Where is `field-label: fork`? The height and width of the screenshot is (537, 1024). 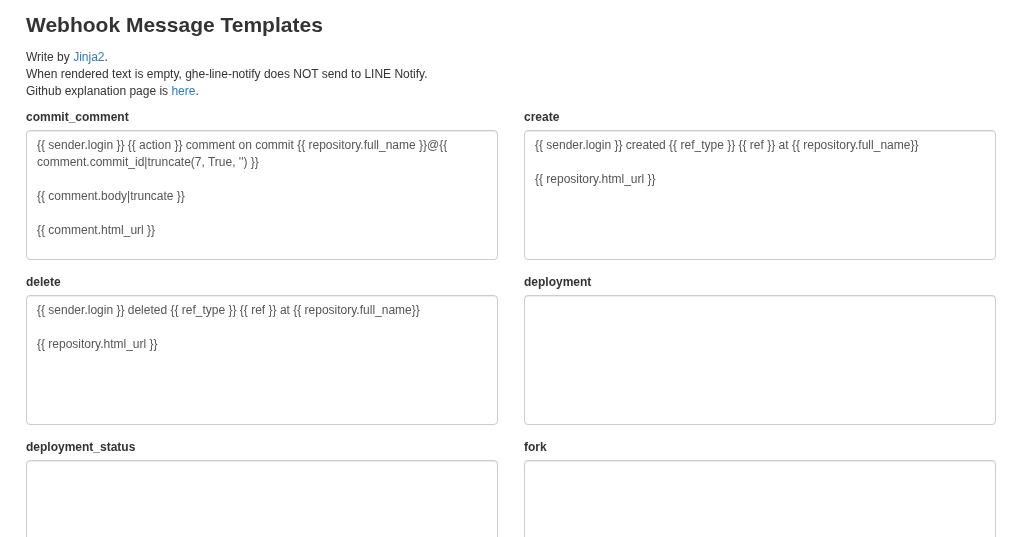
field-label: fork is located at coordinates (536, 447).